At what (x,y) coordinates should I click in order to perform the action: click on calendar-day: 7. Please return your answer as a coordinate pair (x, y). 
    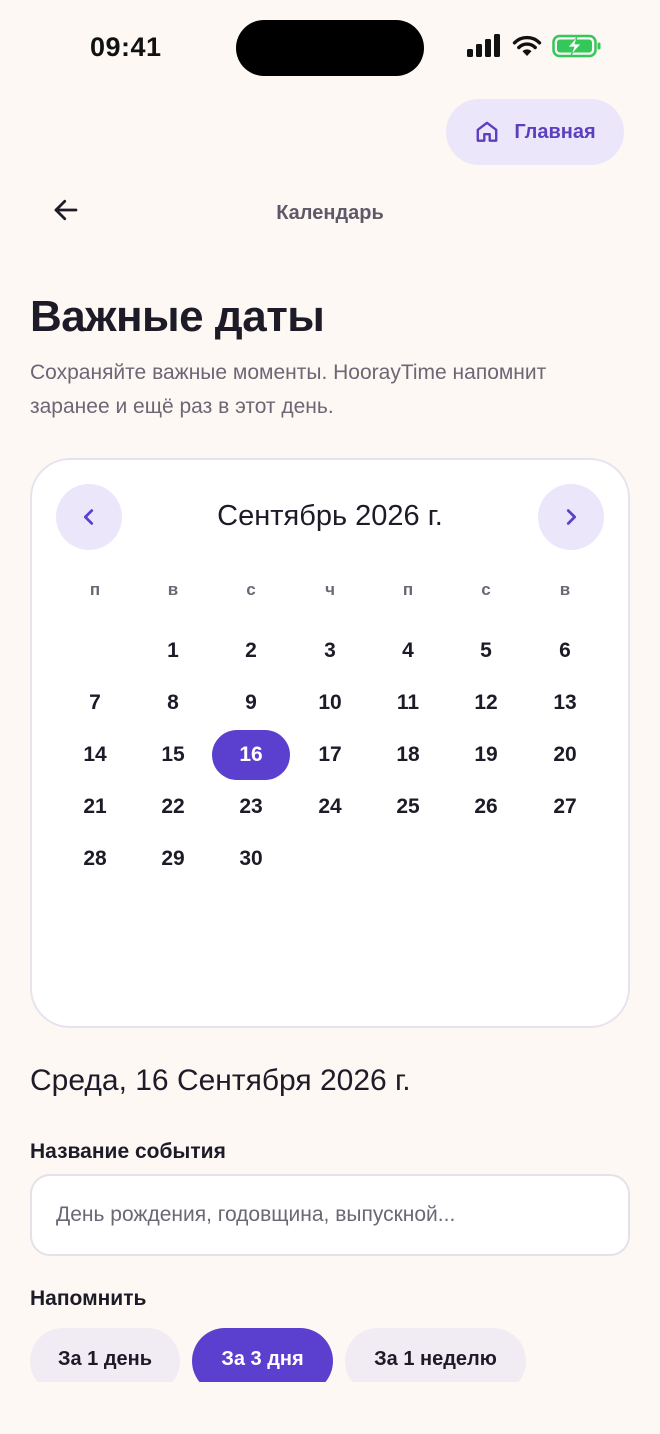
    Looking at the image, I should click on (95, 703).